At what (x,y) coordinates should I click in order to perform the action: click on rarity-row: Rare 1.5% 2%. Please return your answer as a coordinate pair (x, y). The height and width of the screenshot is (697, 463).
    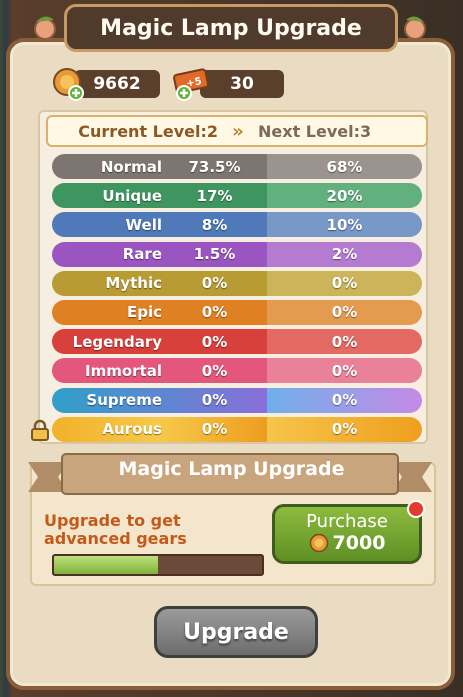
    Looking at the image, I should click on (237, 254).